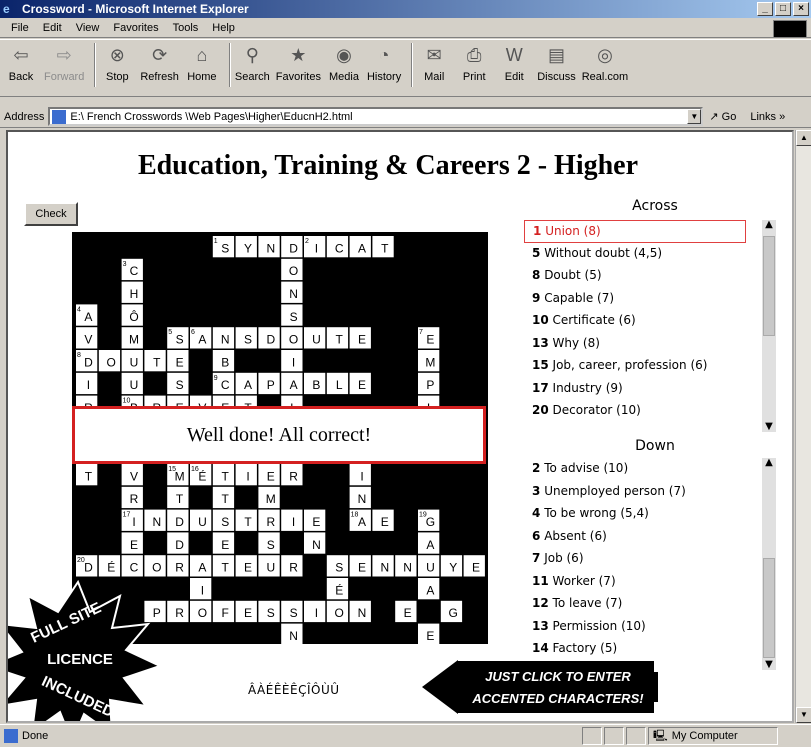 This screenshot has width=811, height=747. What do you see at coordinates (635, 231) in the screenshot?
I see `across-clue: 1 Union (8)` at bounding box center [635, 231].